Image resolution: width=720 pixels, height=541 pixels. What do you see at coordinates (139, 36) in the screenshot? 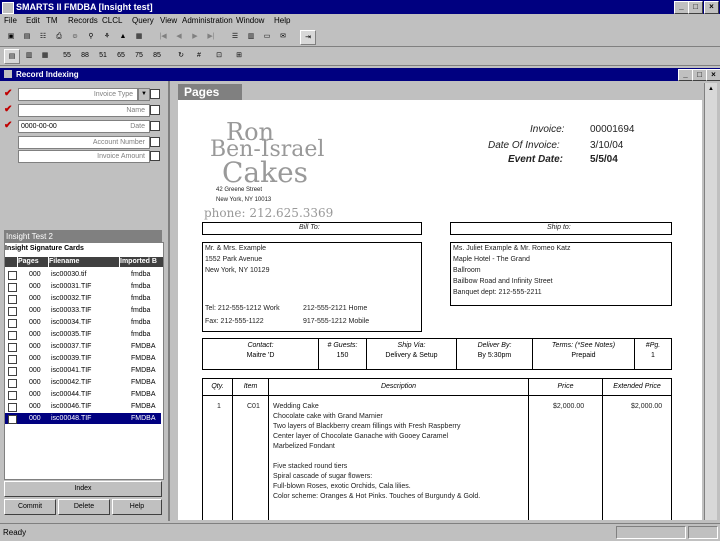
I see `preview-icon: ▦` at bounding box center [139, 36].